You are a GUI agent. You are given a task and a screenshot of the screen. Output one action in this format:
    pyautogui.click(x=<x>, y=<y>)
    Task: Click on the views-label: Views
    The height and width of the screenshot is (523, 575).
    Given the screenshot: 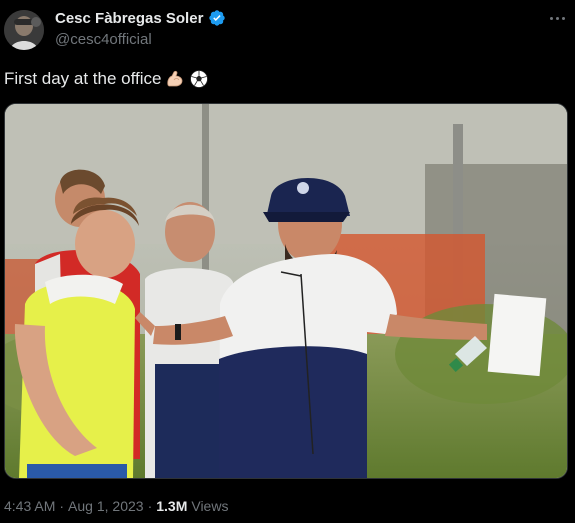 What is the action you would take?
    pyautogui.click(x=210, y=506)
    